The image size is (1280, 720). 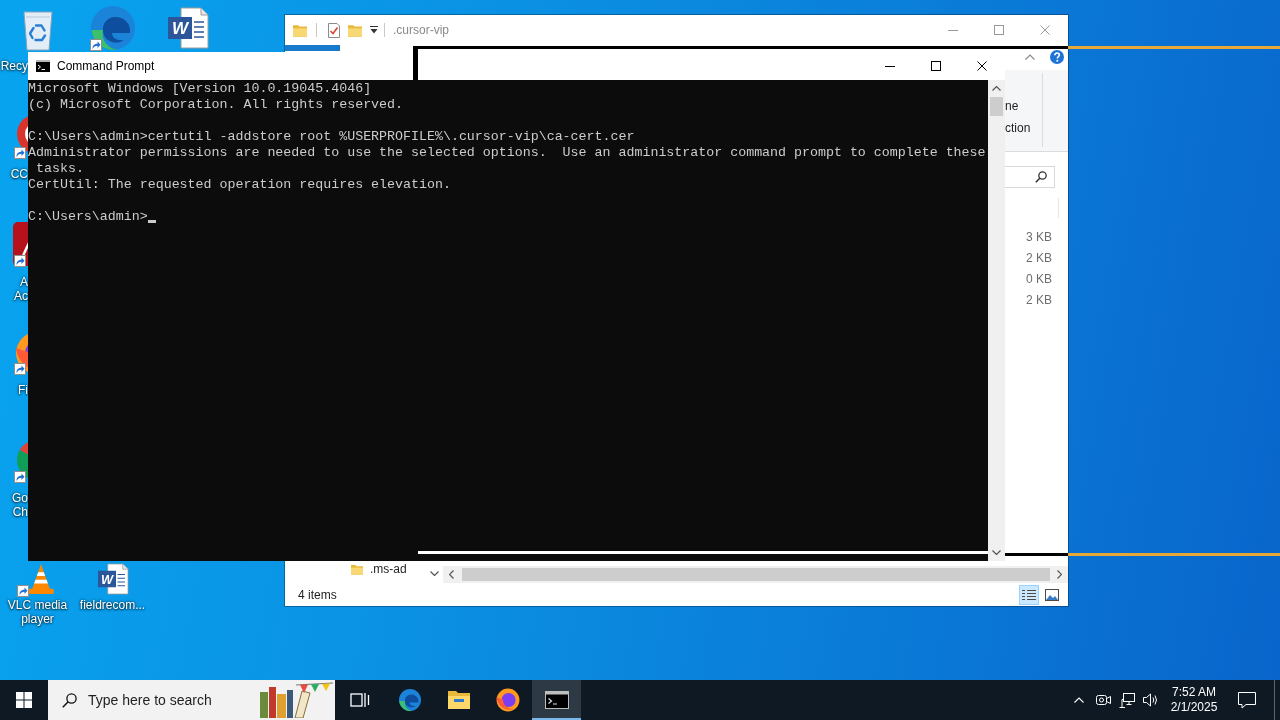 What do you see at coordinates (507, 161) in the screenshot?
I see `console-line: Administrator permissions are needed to use the selected options. Use an administrator command prompt to complete these tasks.` at bounding box center [507, 161].